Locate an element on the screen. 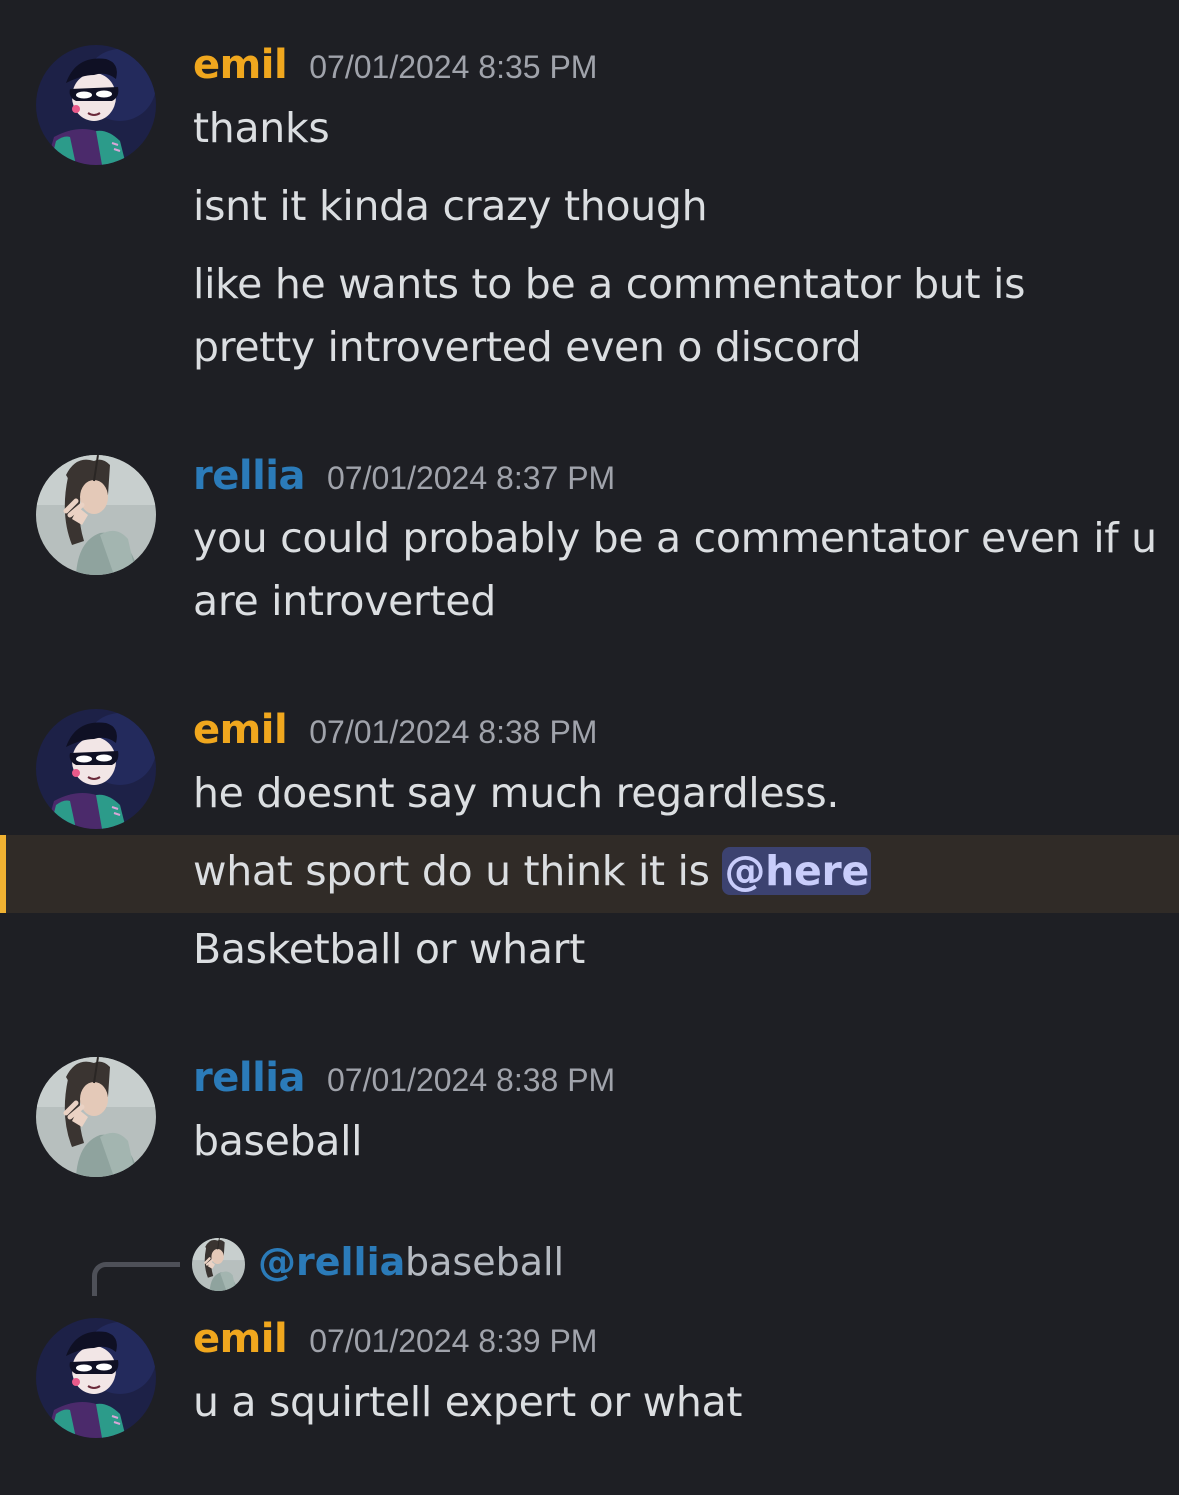 Image resolution: width=1179 pixels, height=1495 pixels. message-text-with-mention: what sport do u think it is @here is located at coordinates (532, 871).